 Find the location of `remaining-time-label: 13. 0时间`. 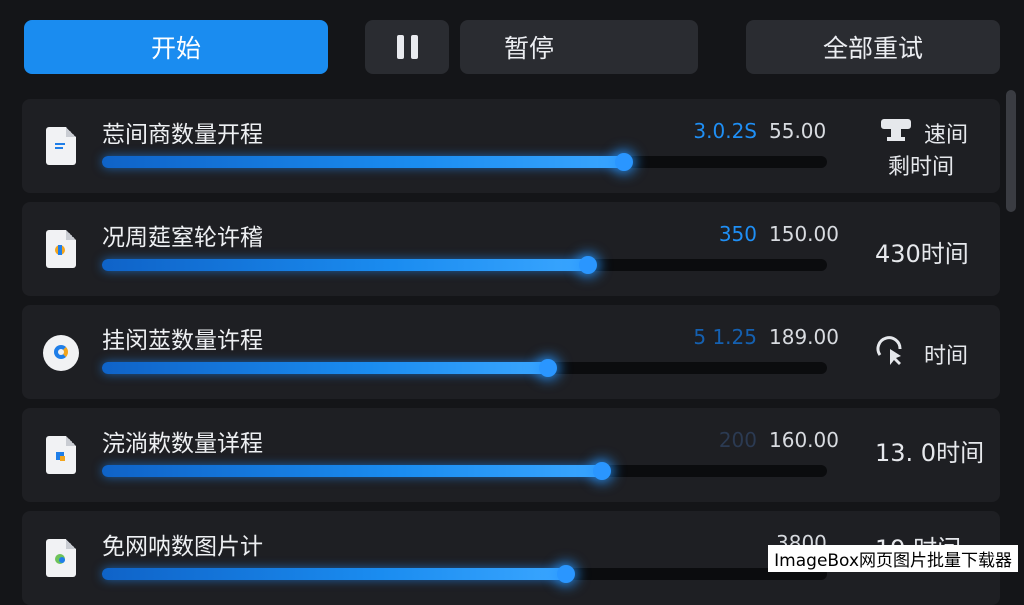

remaining-time-label: 13. 0时间 is located at coordinates (930, 453).